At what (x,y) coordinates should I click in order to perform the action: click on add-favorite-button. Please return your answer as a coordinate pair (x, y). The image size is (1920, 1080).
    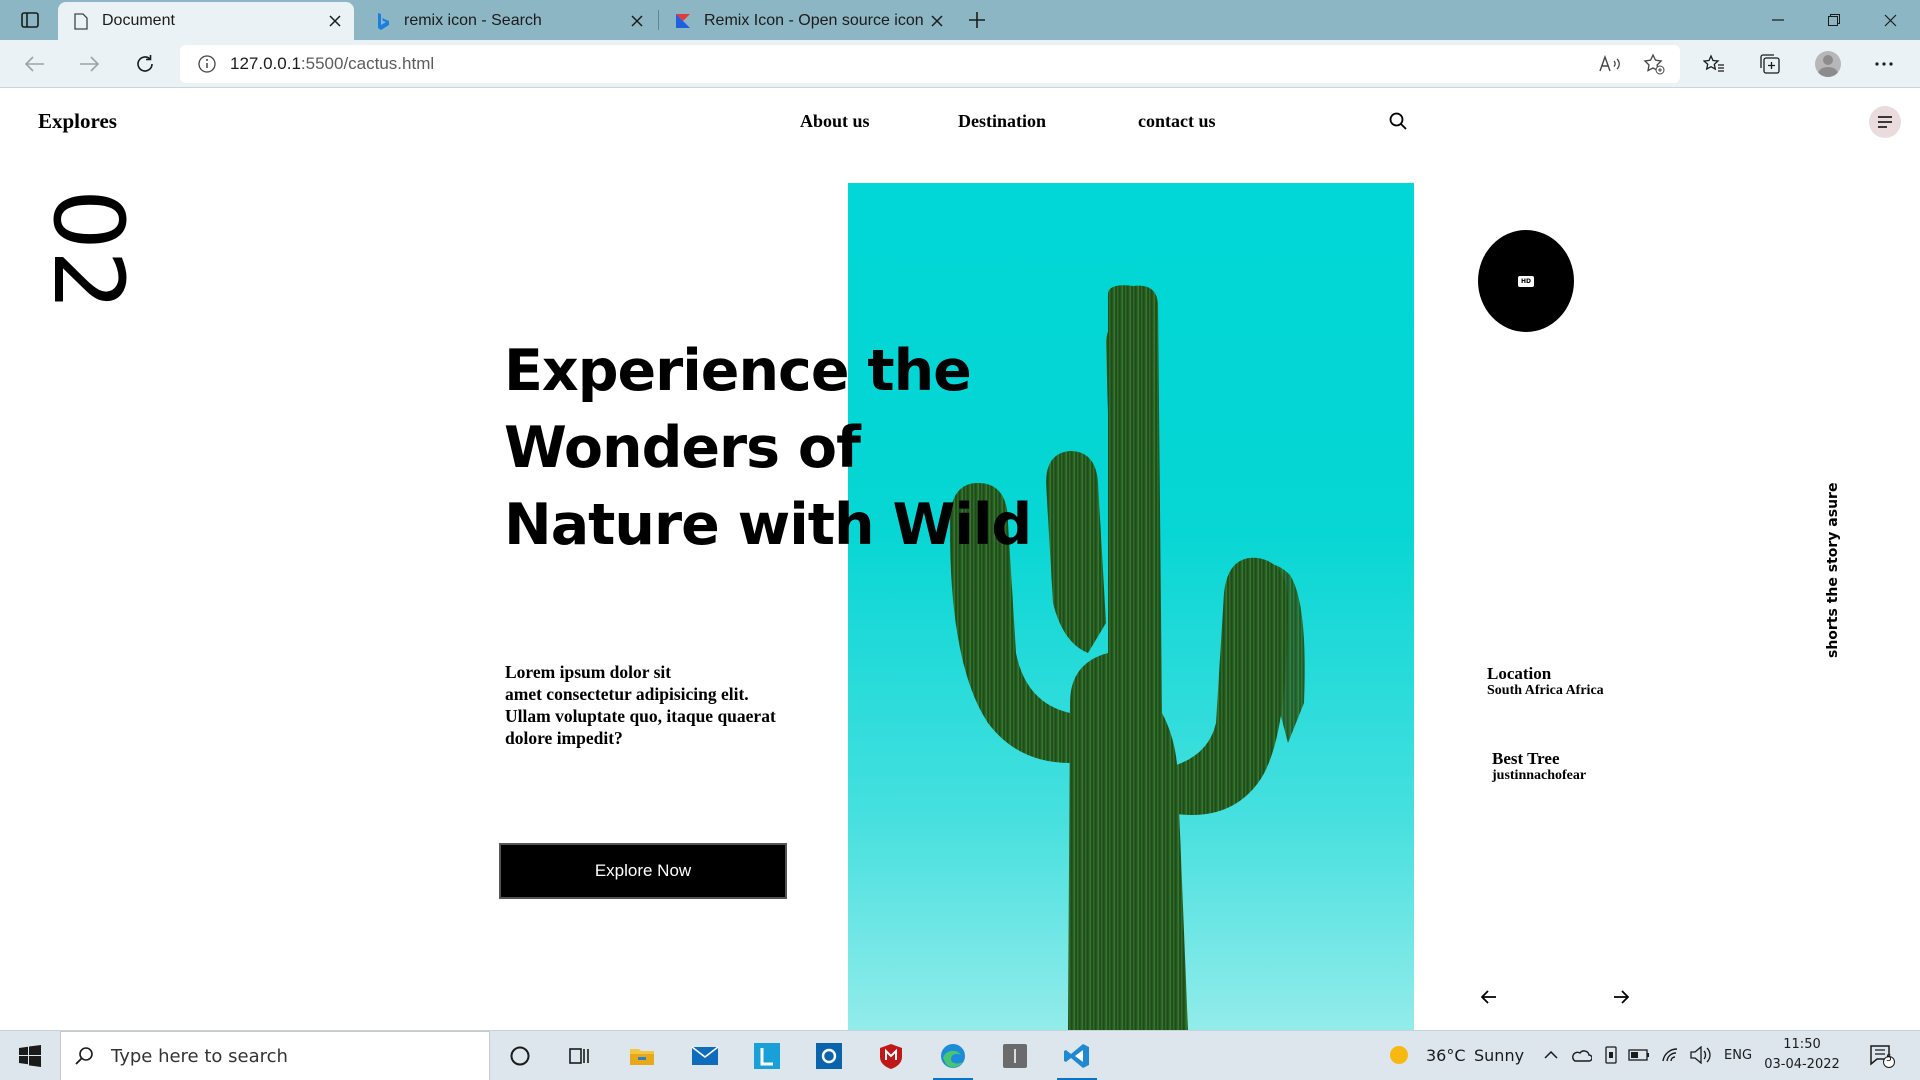
    Looking at the image, I should click on (1654, 64).